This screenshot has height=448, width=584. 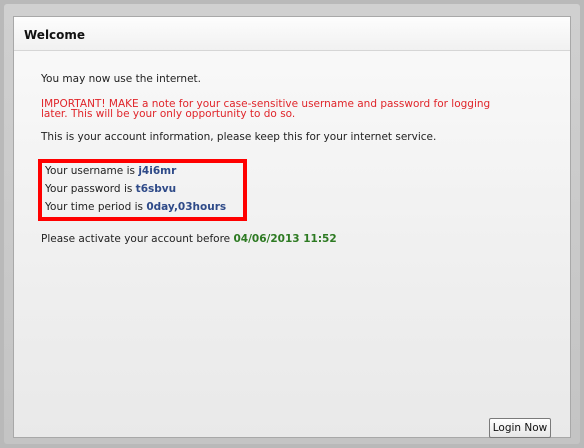 I want to click on panel-header: Welcome, so click(x=292, y=34).